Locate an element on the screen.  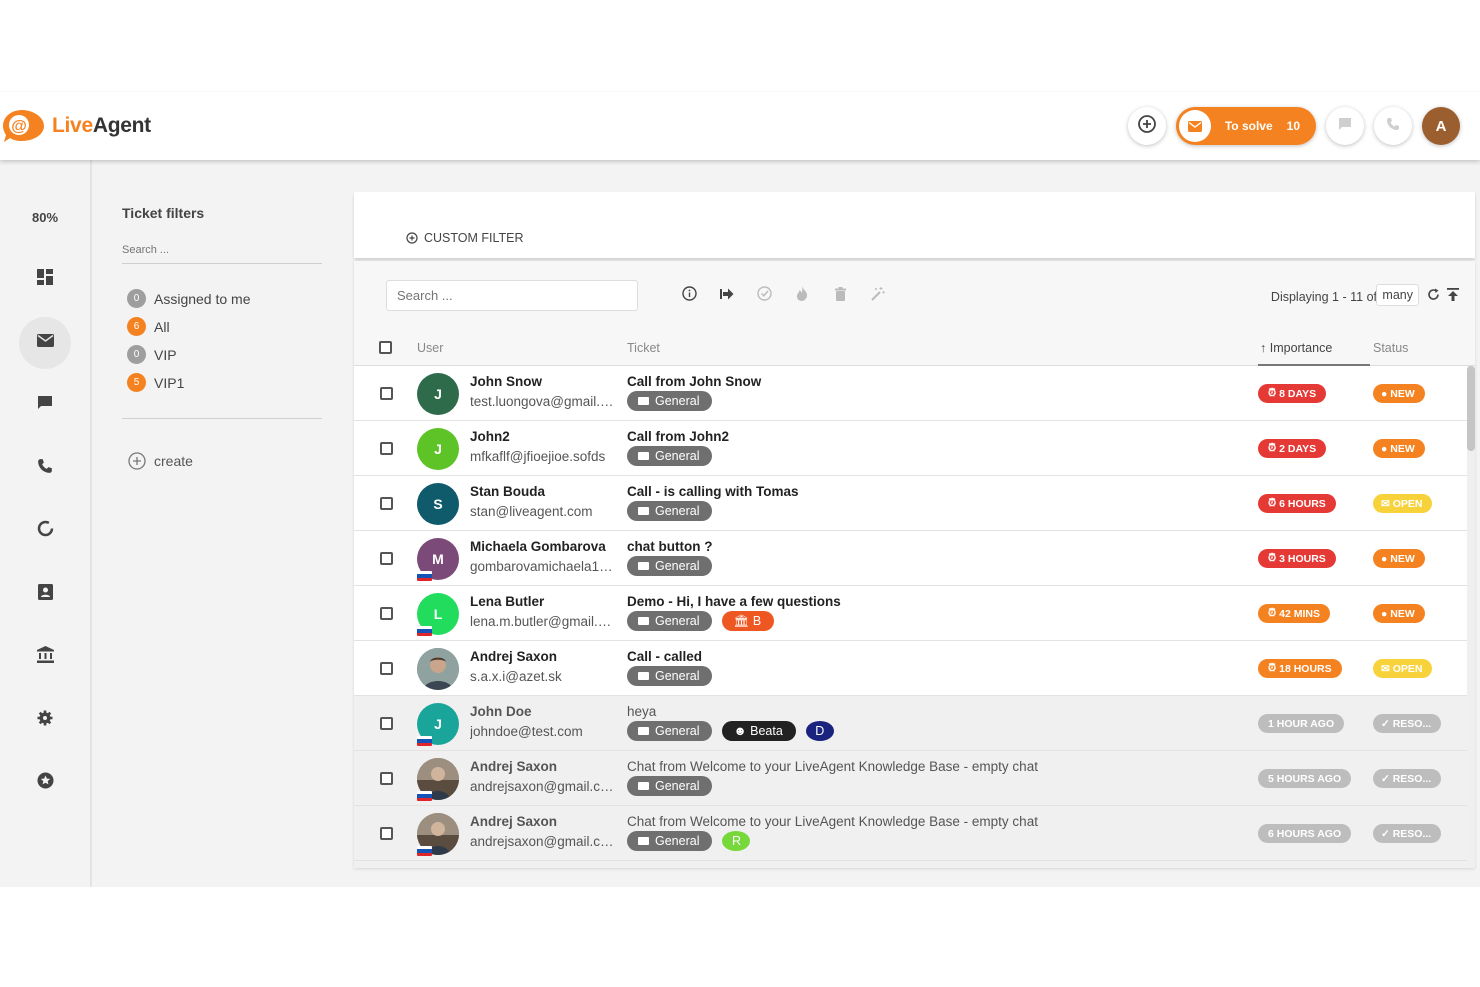
app-logo: @ LiveAgent is located at coordinates (76, 126).